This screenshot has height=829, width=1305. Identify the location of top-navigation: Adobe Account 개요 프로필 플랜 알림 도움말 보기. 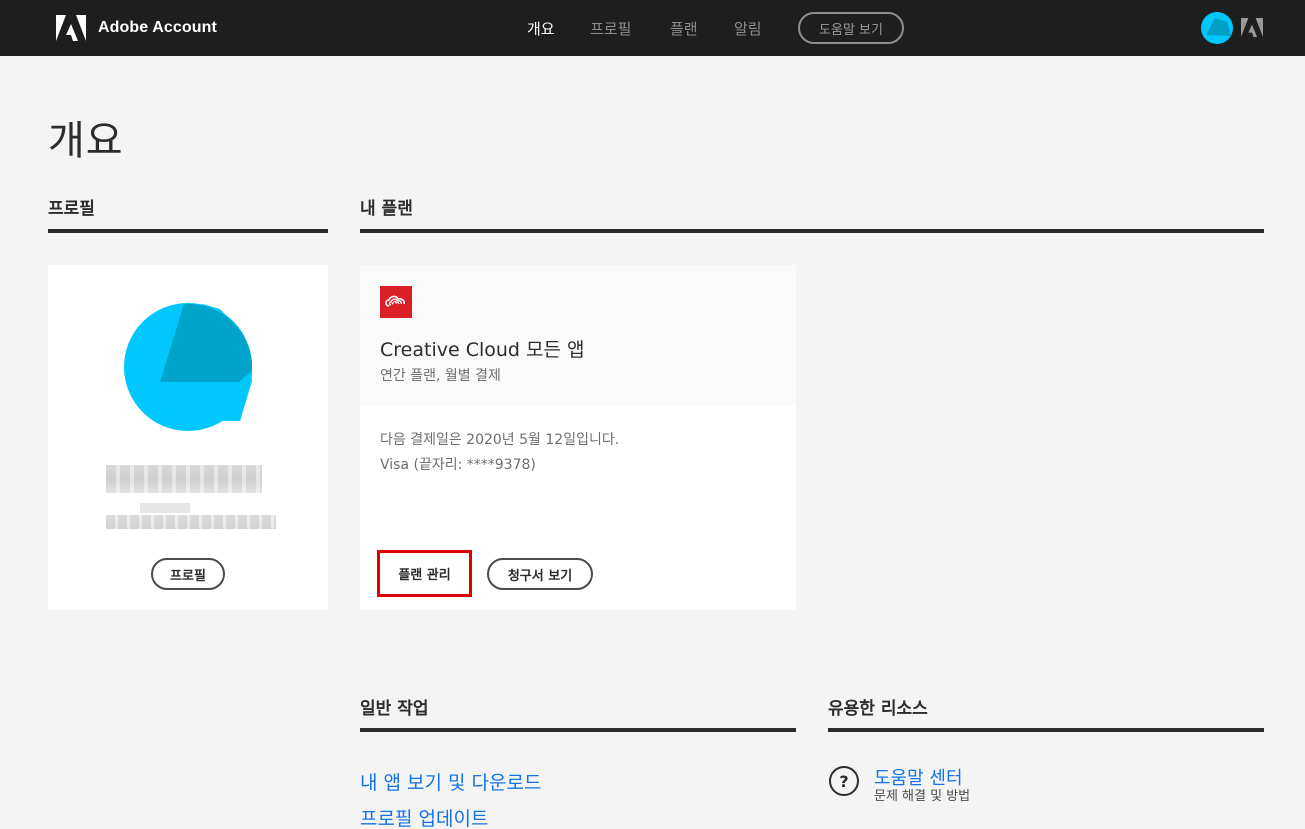
(652, 28).